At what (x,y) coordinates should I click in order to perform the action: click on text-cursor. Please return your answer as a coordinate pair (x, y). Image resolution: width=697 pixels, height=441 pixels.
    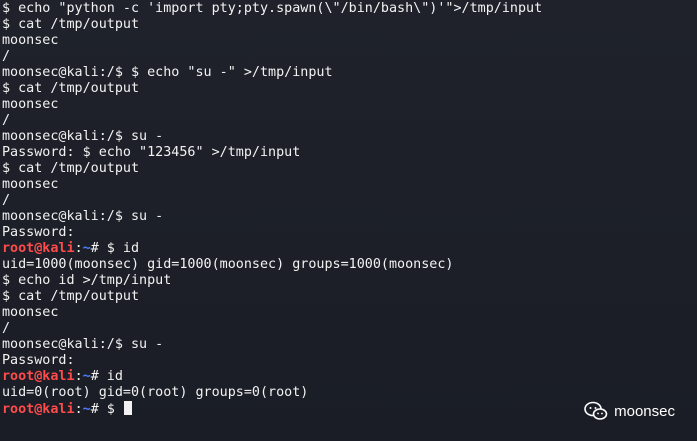
    Looking at the image, I should click on (127, 408).